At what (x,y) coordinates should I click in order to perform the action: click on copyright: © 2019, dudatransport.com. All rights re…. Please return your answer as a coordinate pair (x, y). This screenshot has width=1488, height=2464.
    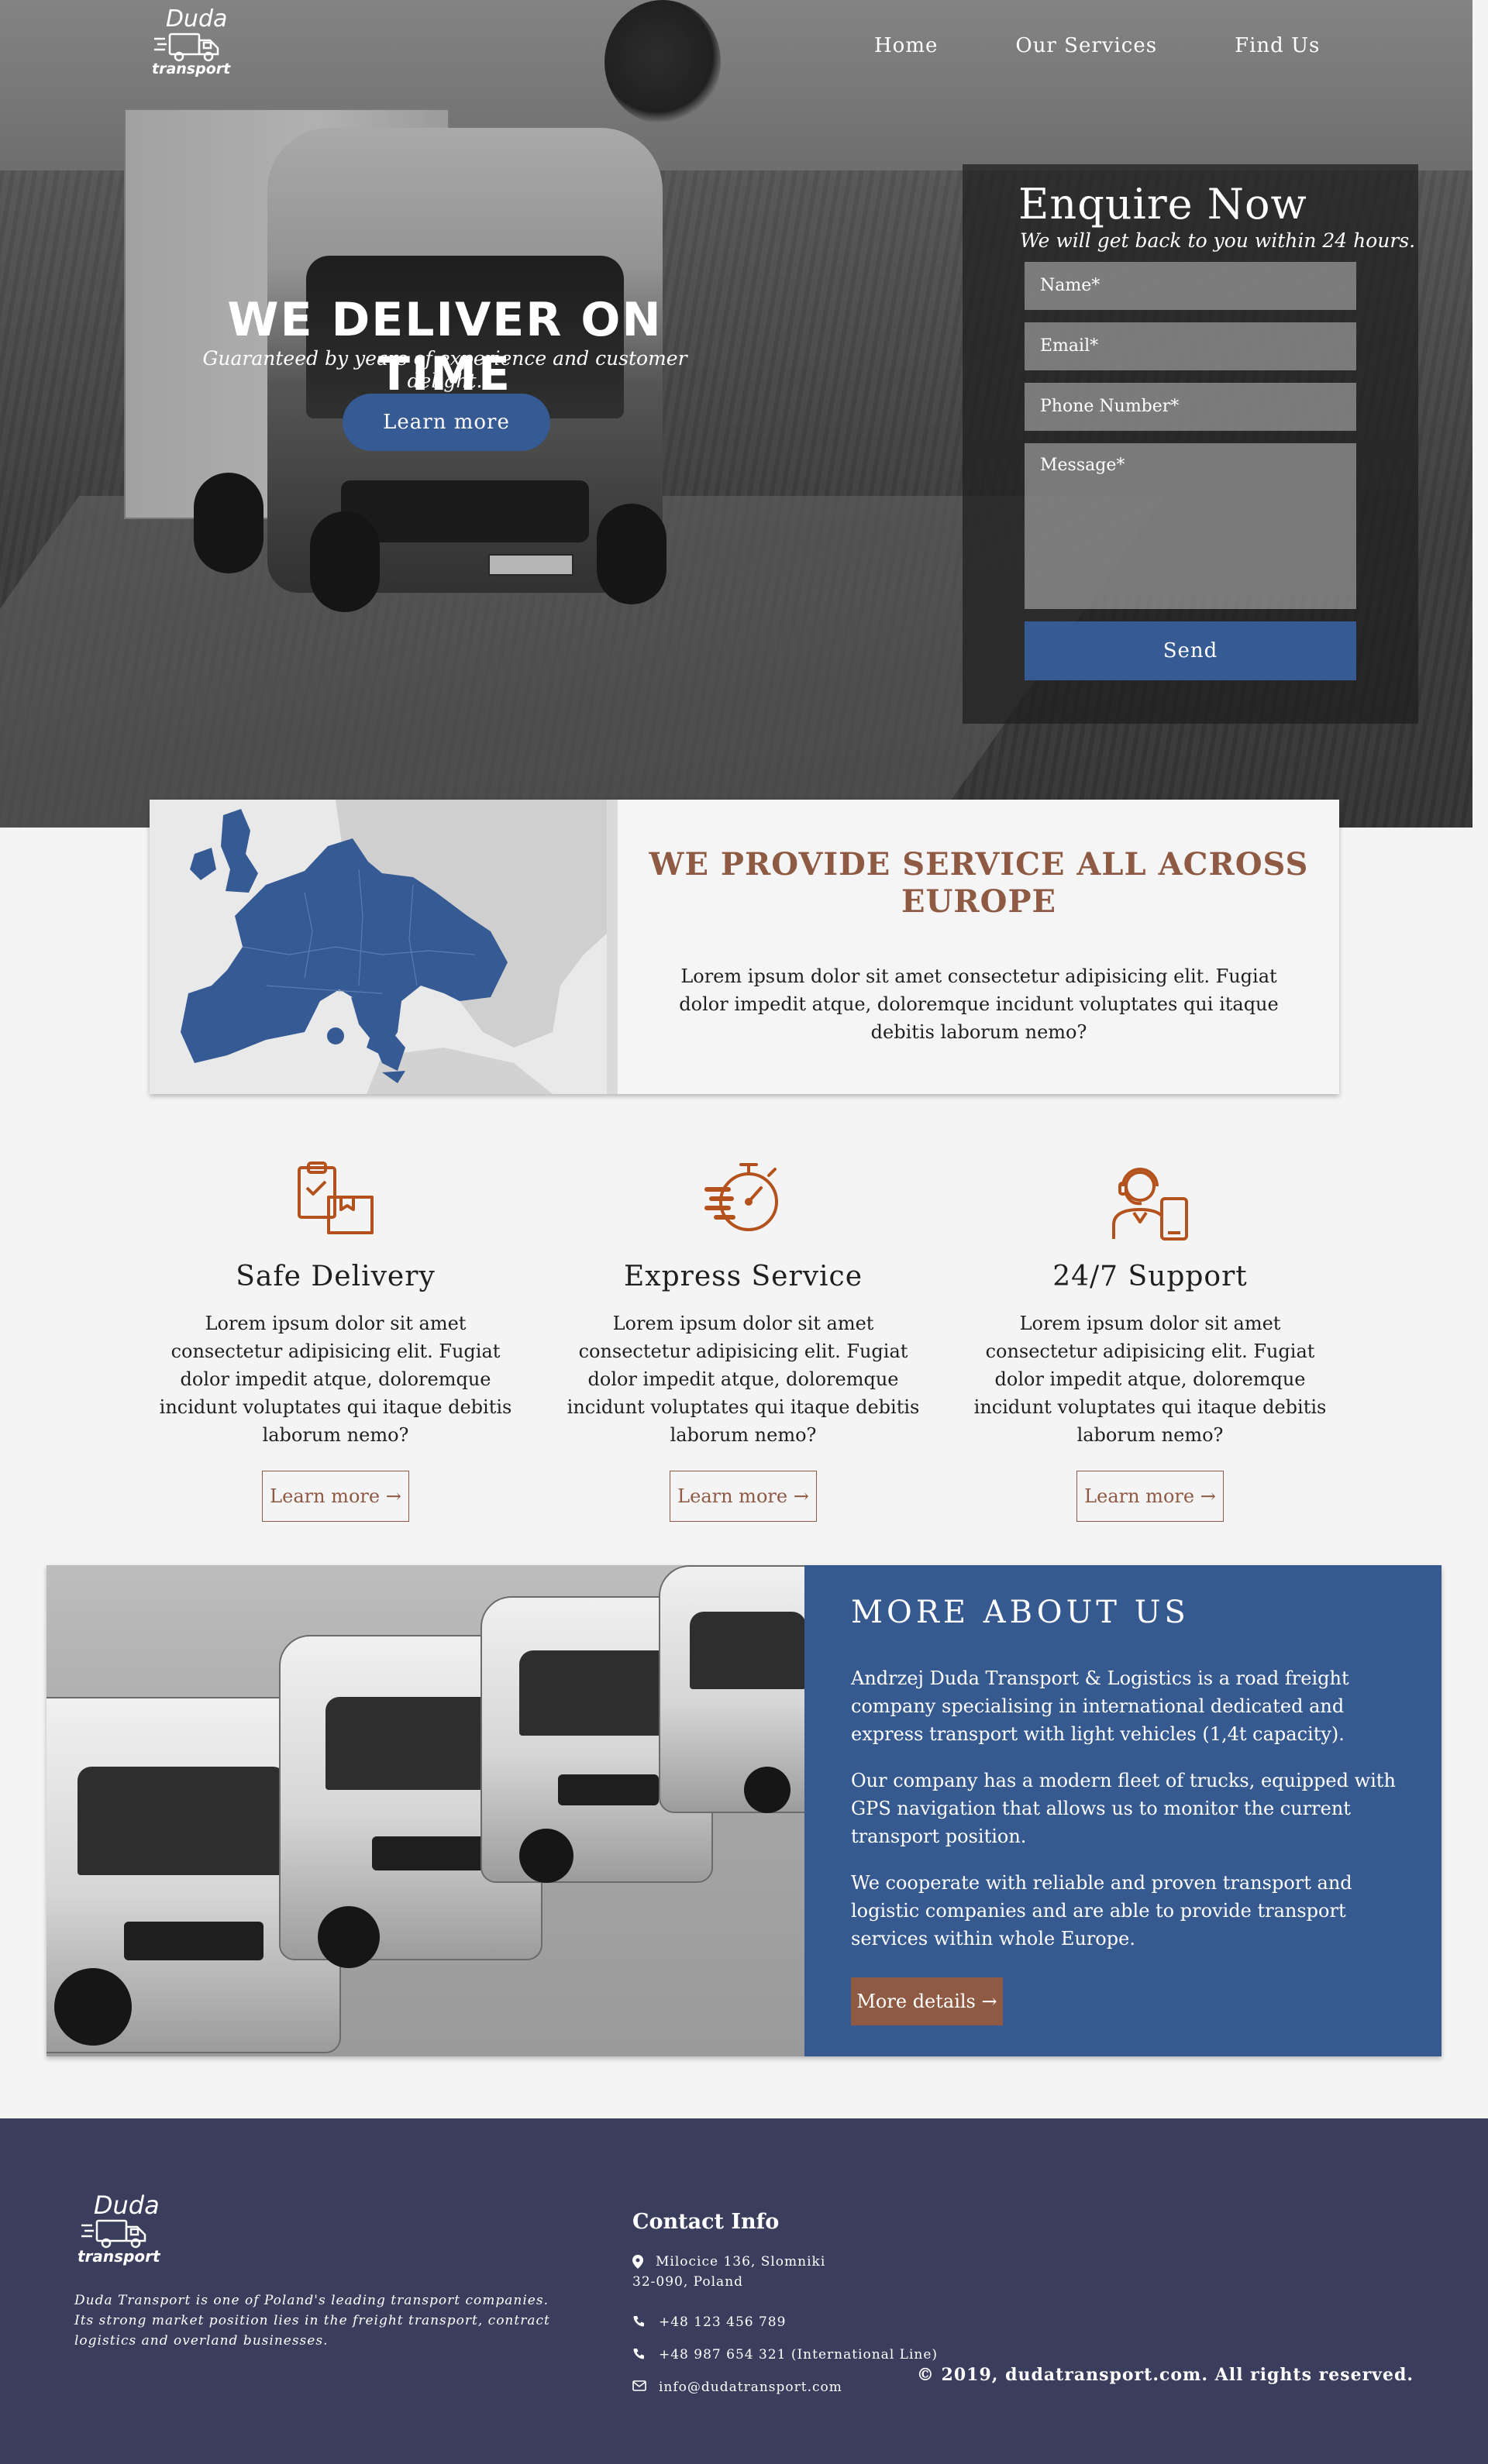
    Looking at the image, I should click on (1165, 2375).